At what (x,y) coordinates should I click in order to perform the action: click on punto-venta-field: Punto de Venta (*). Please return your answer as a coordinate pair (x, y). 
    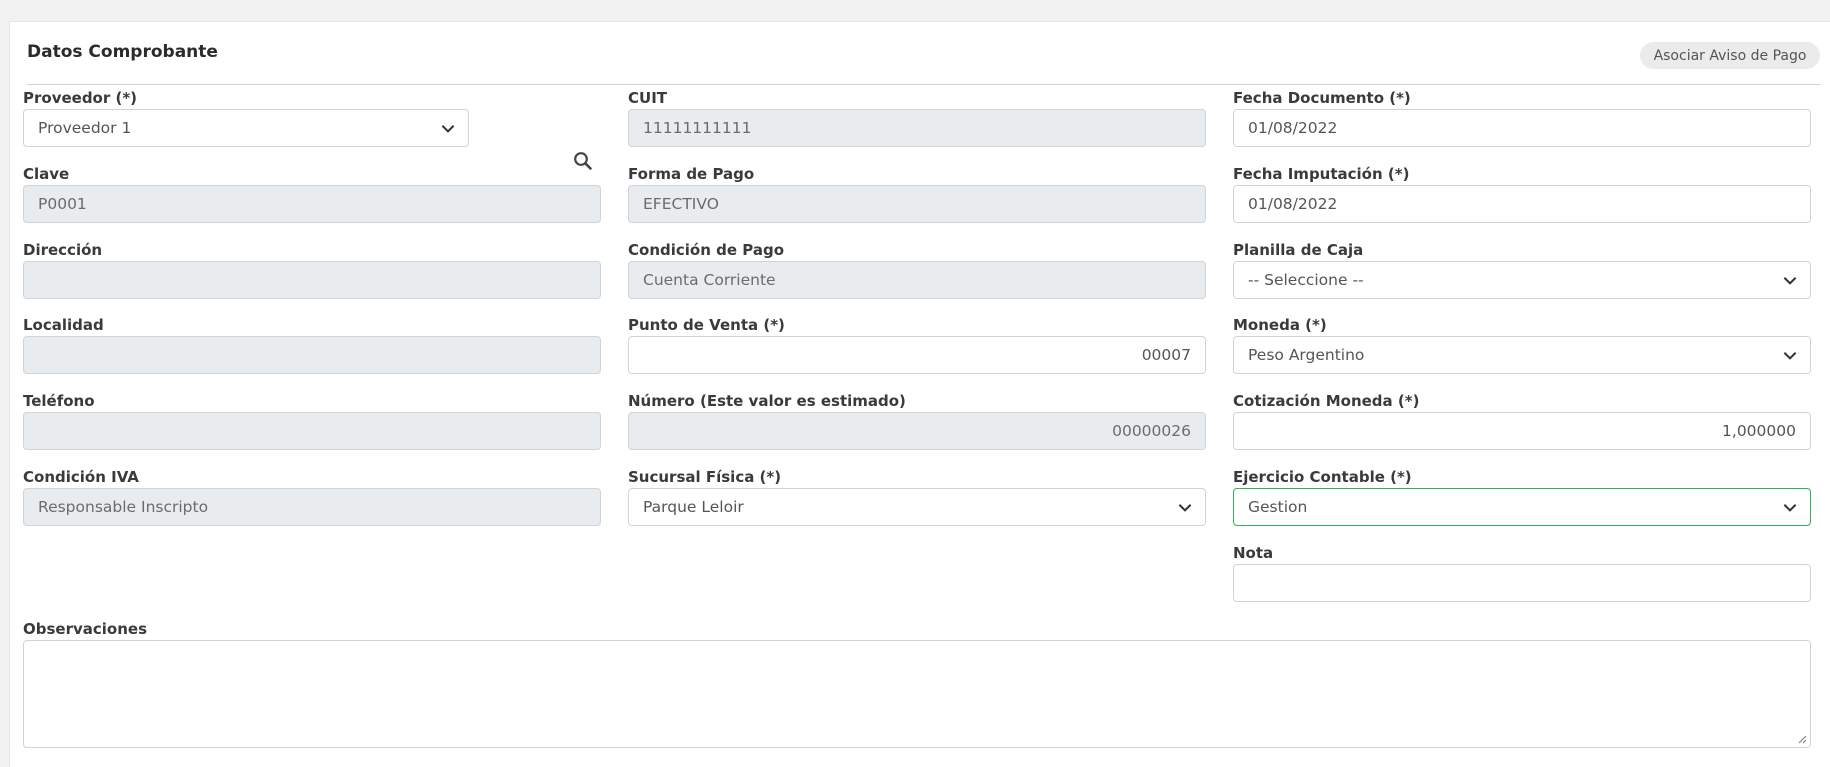
    Looking at the image, I should click on (917, 344).